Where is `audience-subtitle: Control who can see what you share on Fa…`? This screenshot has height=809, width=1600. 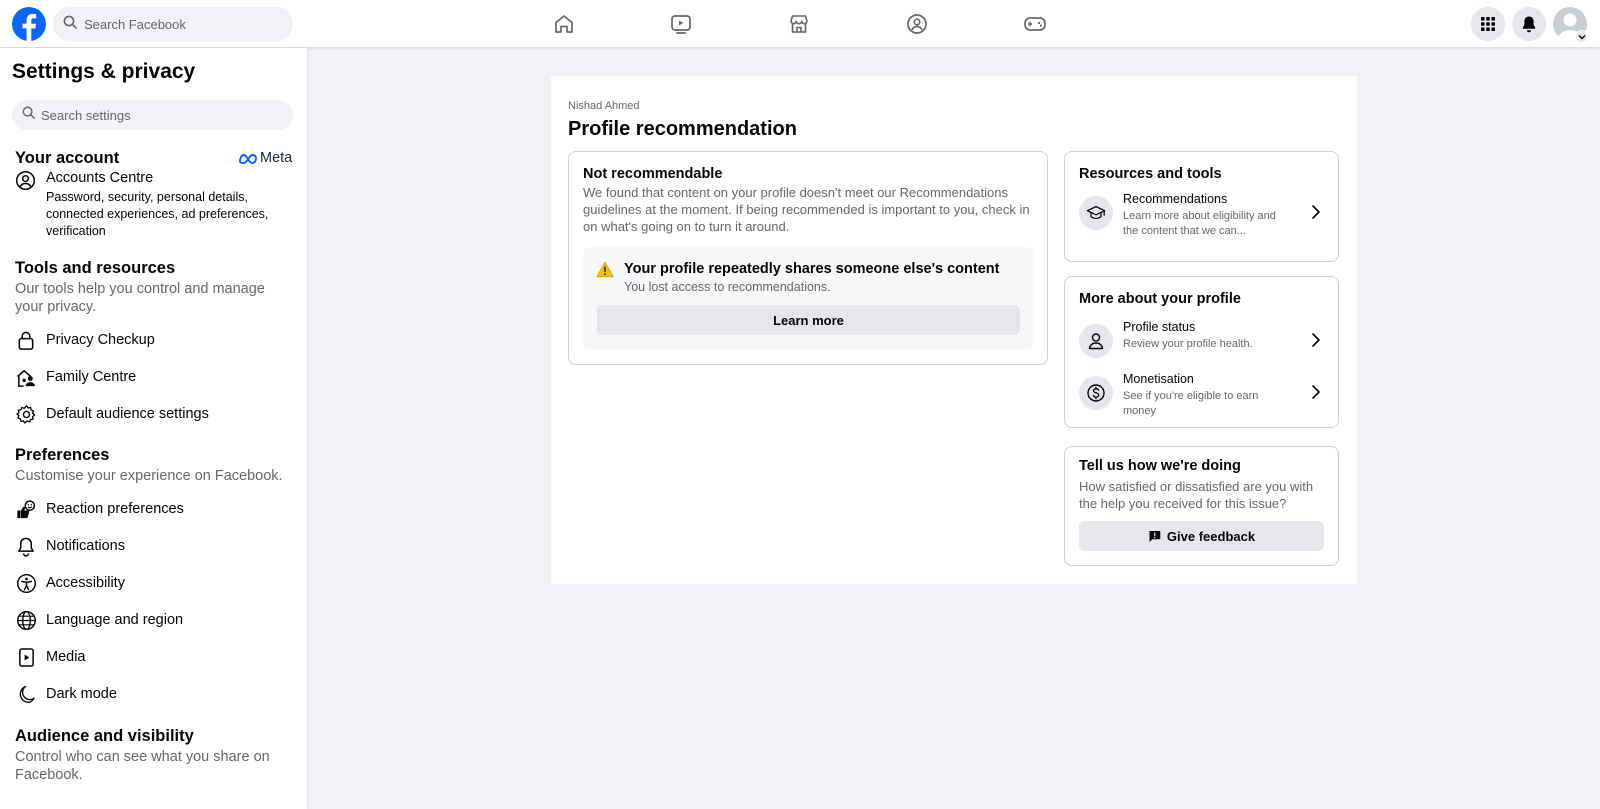 audience-subtitle: Control who can see what you share on Fa… is located at coordinates (142, 766).